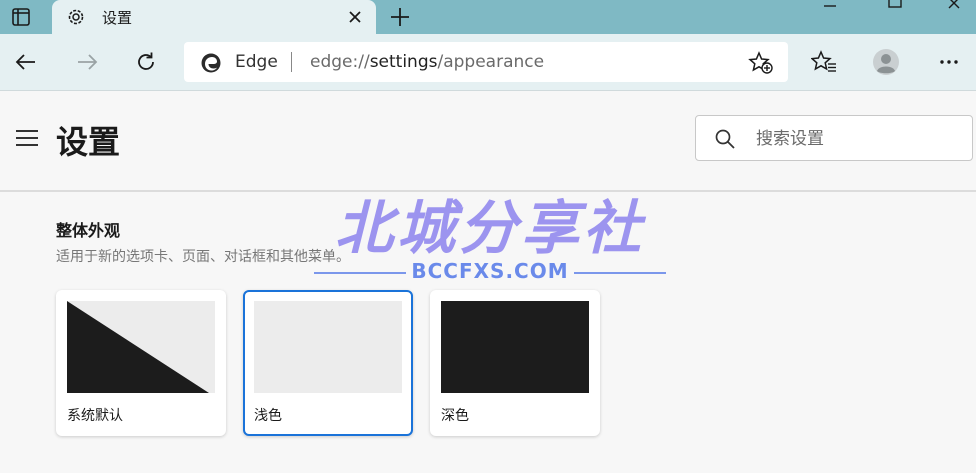 The height and width of the screenshot is (473, 976). I want to click on url-host: settings, so click(403, 62).